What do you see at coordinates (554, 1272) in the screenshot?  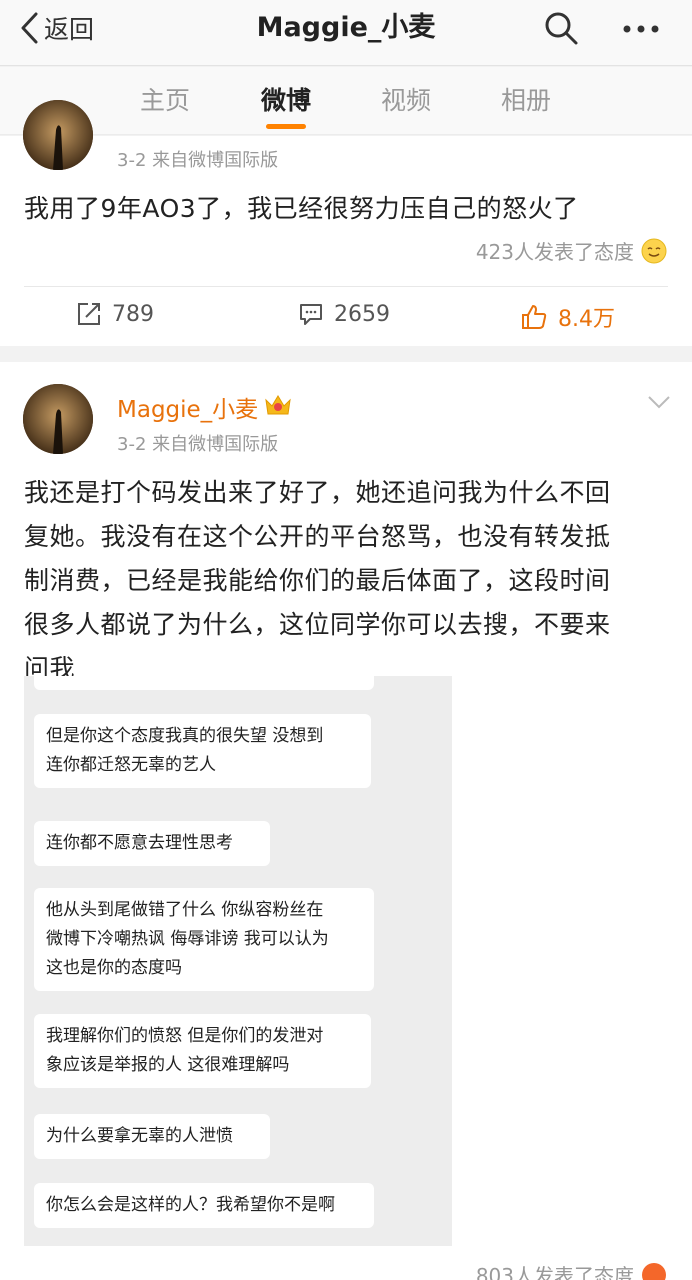 I see `reaction-count: 803人发表了态度` at bounding box center [554, 1272].